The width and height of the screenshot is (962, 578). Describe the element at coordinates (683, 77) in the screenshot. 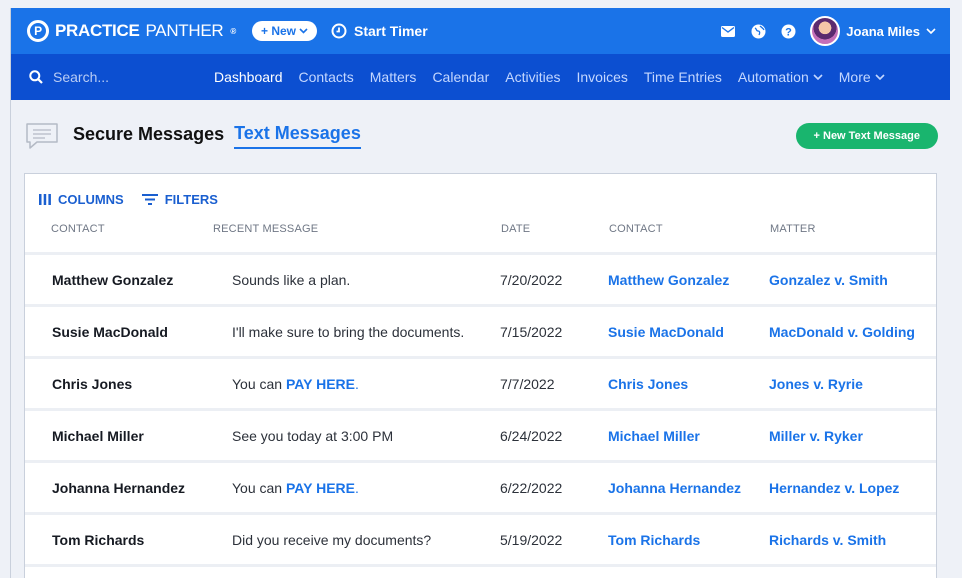

I see `nav-item-time-entries: Time Entries` at that location.